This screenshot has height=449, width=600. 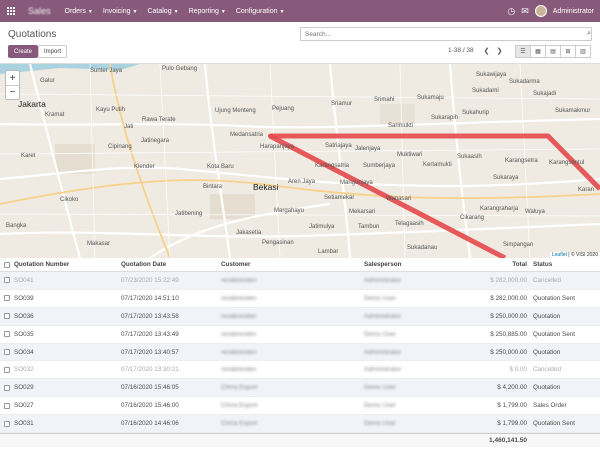 What do you see at coordinates (525, 11) in the screenshot?
I see `messaging-icon: ✉` at bounding box center [525, 11].